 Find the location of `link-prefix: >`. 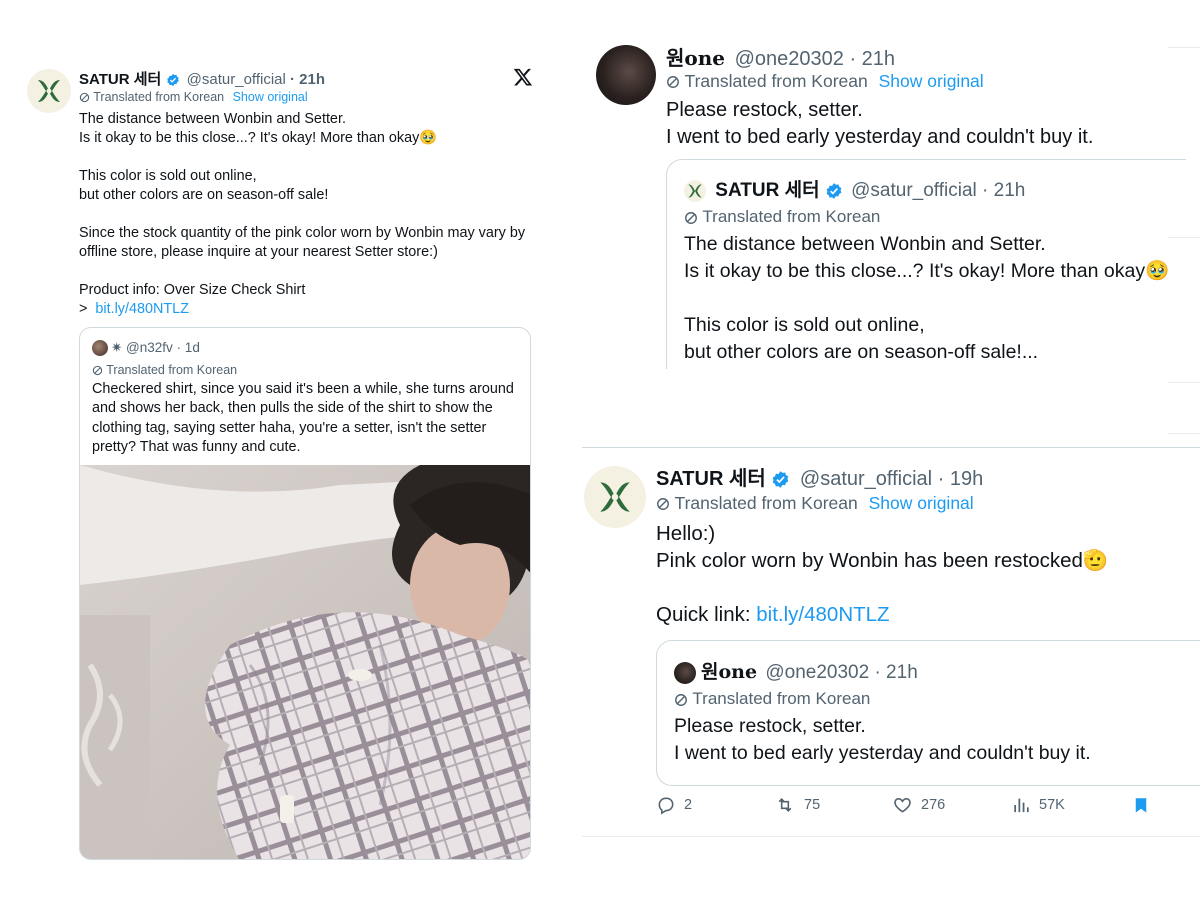

link-prefix: > is located at coordinates (83, 309).